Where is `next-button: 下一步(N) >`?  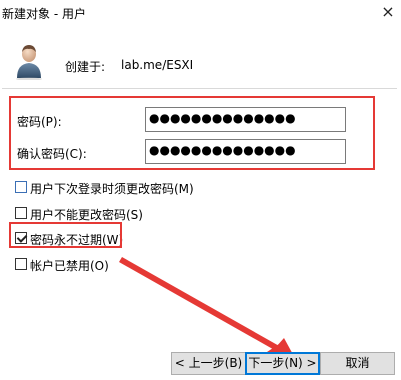
next-button: 下一步(N) > is located at coordinates (282, 363).